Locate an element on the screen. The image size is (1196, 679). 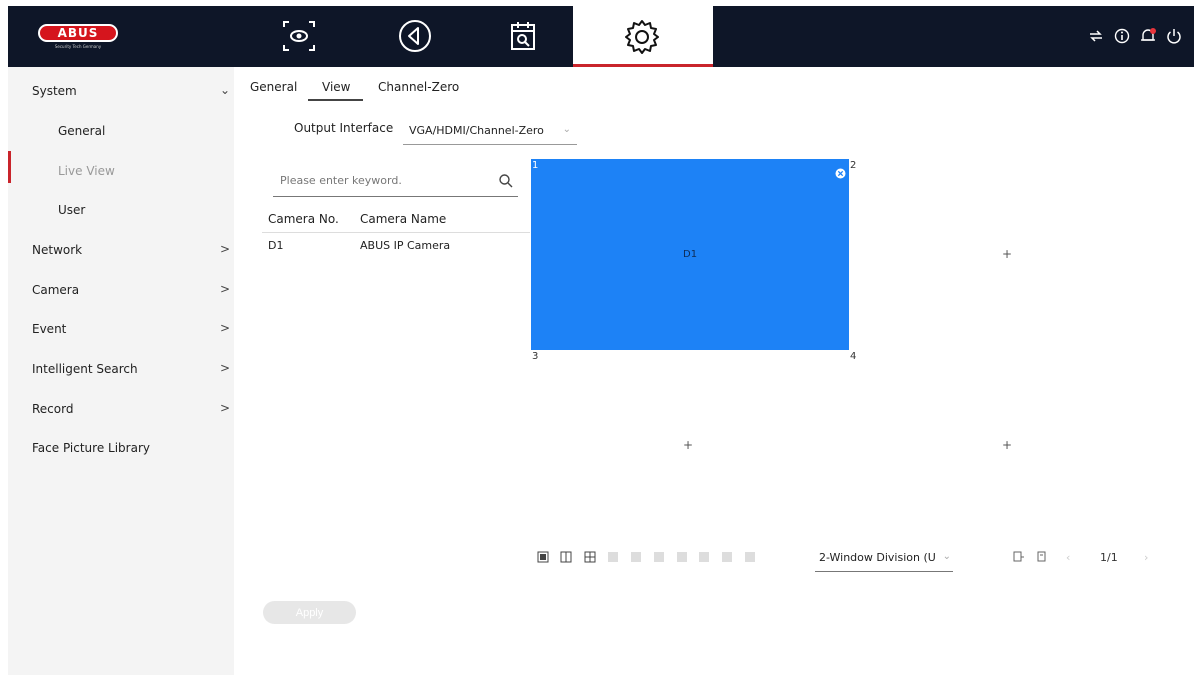
camera-search is located at coordinates (395, 183).